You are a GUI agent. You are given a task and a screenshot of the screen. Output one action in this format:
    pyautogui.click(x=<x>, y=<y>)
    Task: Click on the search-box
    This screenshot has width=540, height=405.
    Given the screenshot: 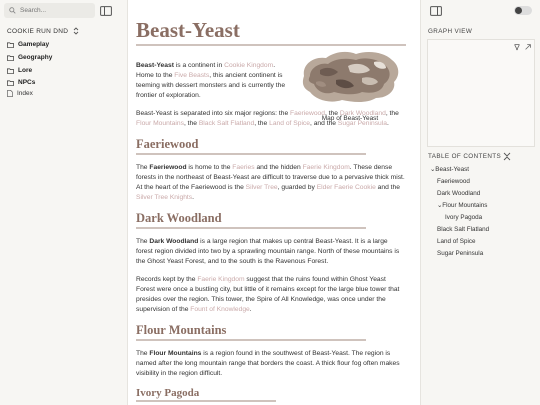 What is the action you would take?
    pyautogui.click(x=49, y=10)
    